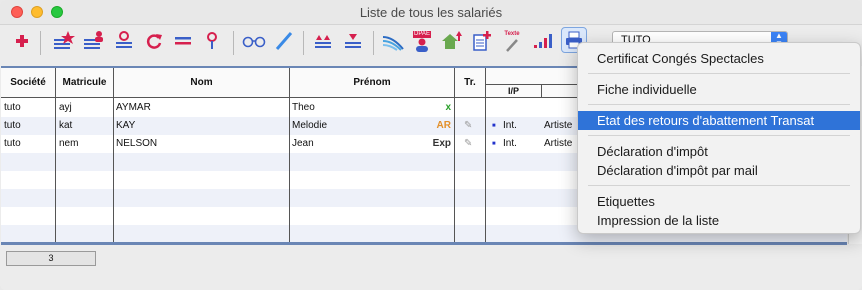 This screenshot has height=290, width=862. Describe the element at coordinates (448, 107) in the screenshot. I see `cell-status-tag: x` at that location.